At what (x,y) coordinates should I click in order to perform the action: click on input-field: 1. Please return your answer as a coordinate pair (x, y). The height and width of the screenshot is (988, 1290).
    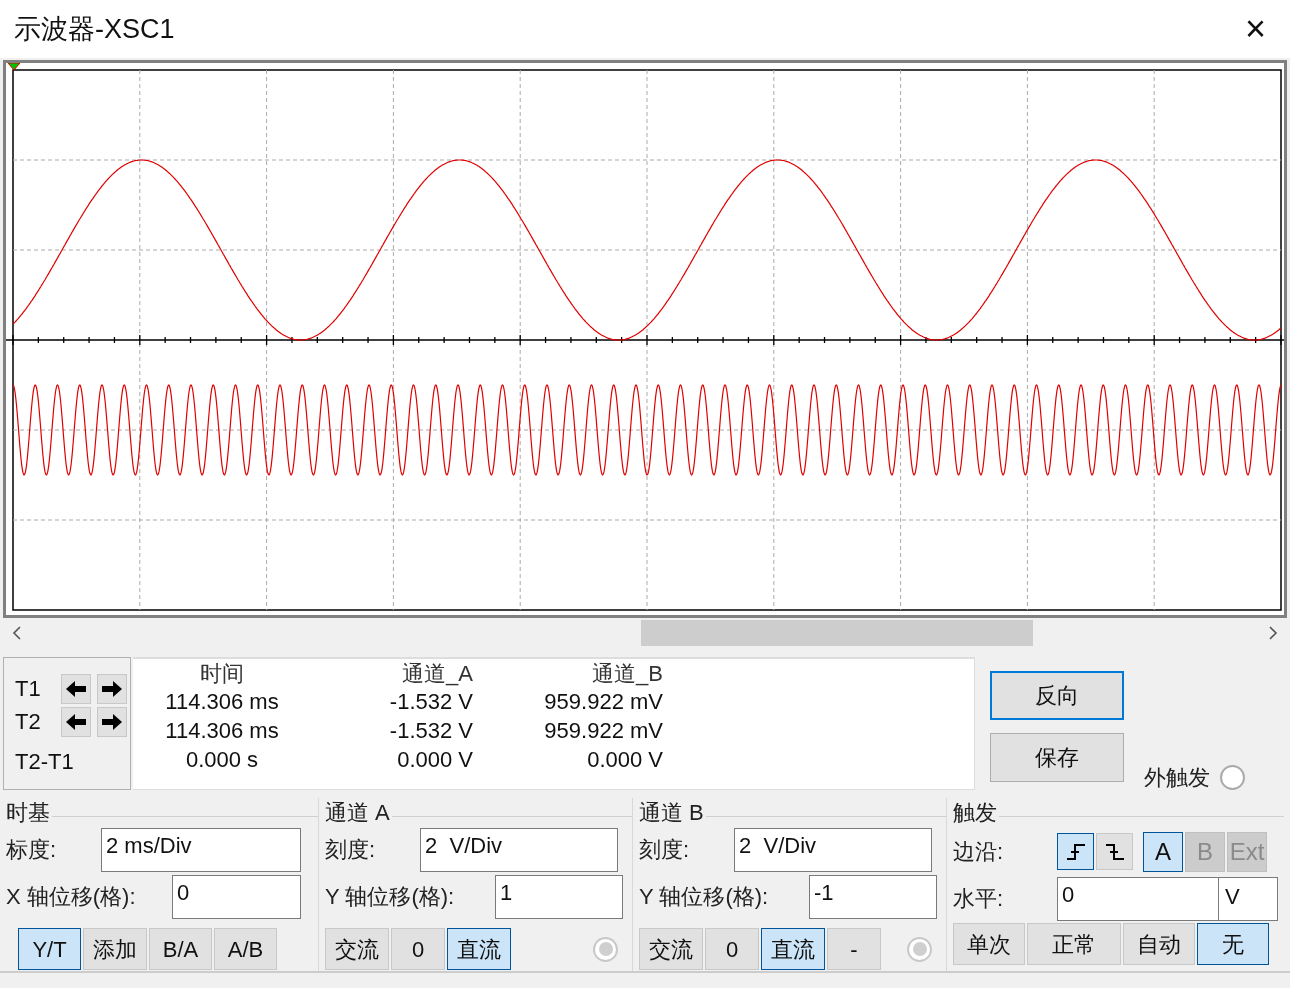
    Looking at the image, I should click on (559, 896).